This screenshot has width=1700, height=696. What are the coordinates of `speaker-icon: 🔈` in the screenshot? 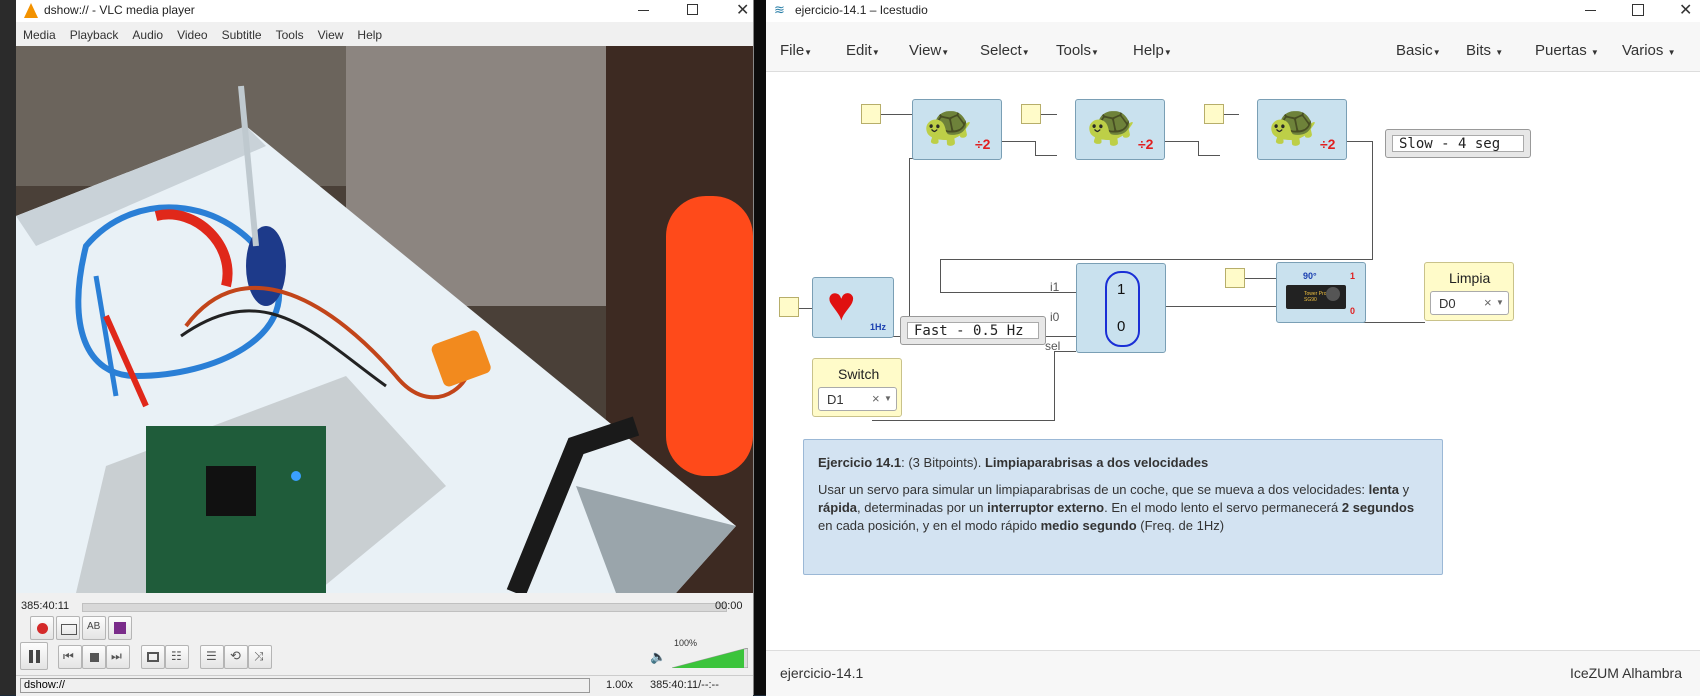 It's located at (658, 657).